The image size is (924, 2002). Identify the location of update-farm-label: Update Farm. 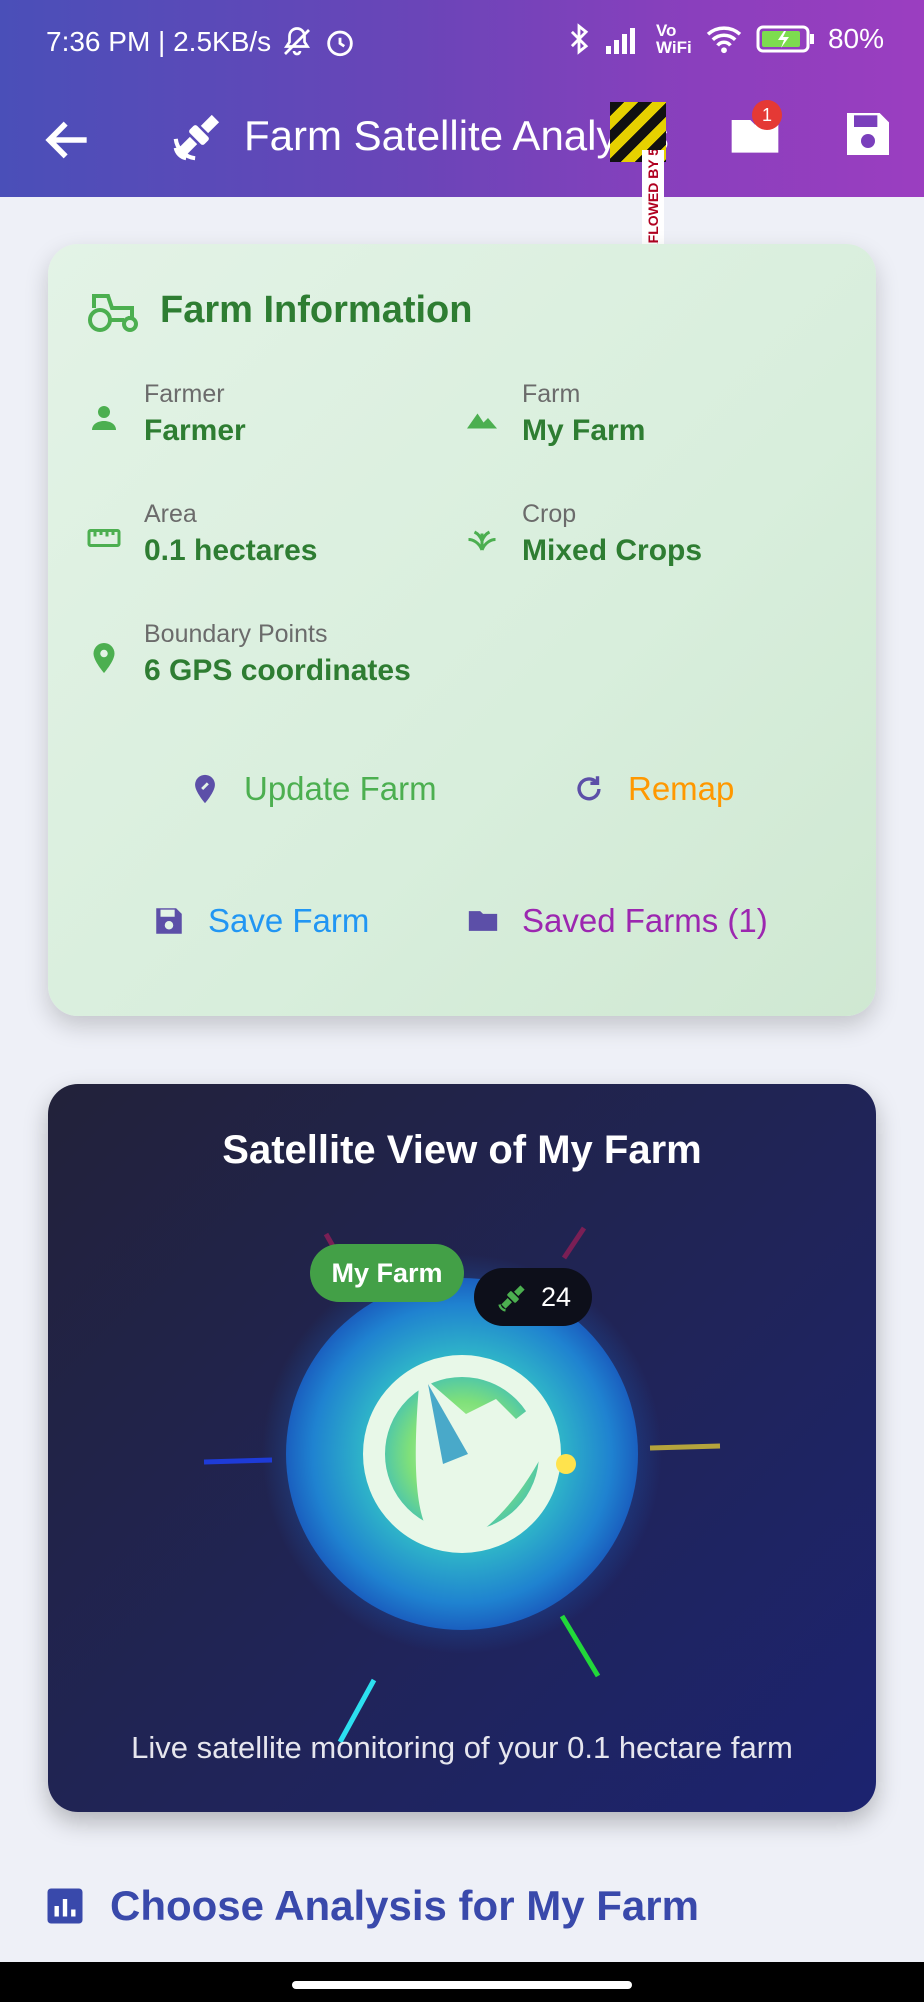
(340, 788).